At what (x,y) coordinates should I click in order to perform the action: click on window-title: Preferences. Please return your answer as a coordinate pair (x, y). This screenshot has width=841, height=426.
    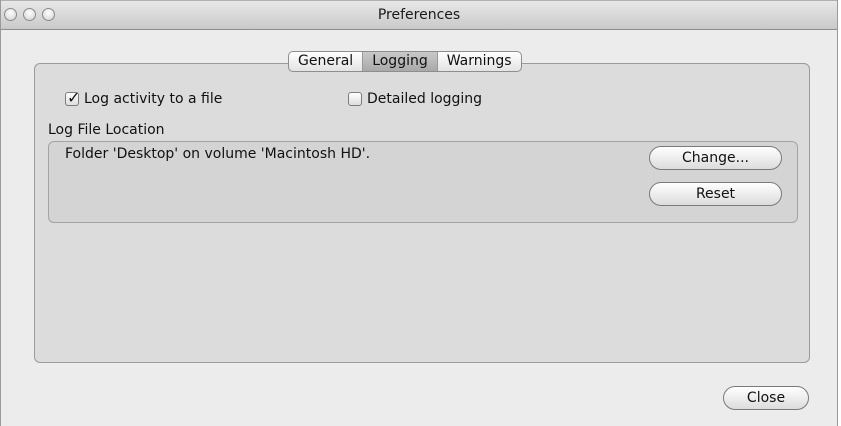
    Looking at the image, I should click on (419, 15).